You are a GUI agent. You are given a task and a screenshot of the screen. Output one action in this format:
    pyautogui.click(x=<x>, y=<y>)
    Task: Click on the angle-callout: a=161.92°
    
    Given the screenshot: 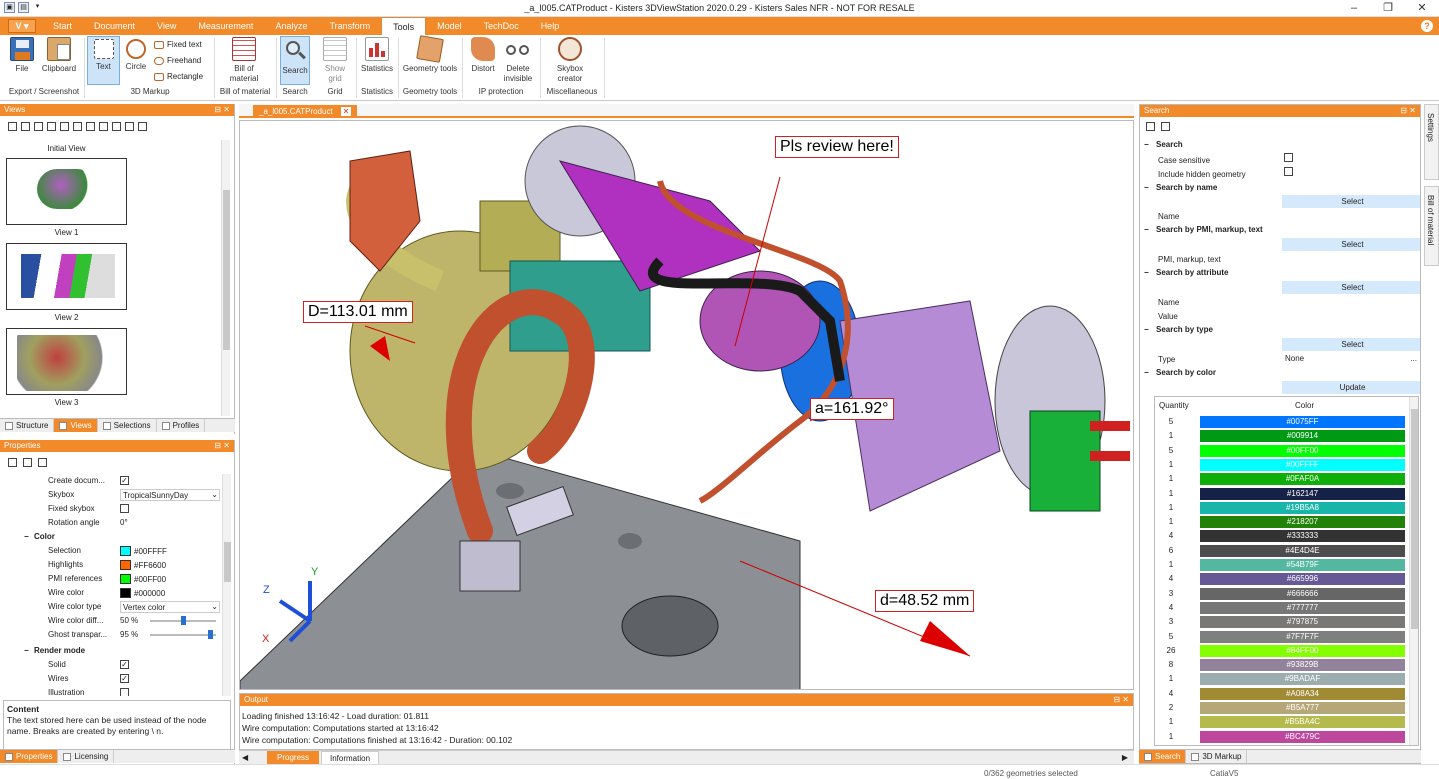 What is the action you would take?
    pyautogui.click(x=852, y=409)
    